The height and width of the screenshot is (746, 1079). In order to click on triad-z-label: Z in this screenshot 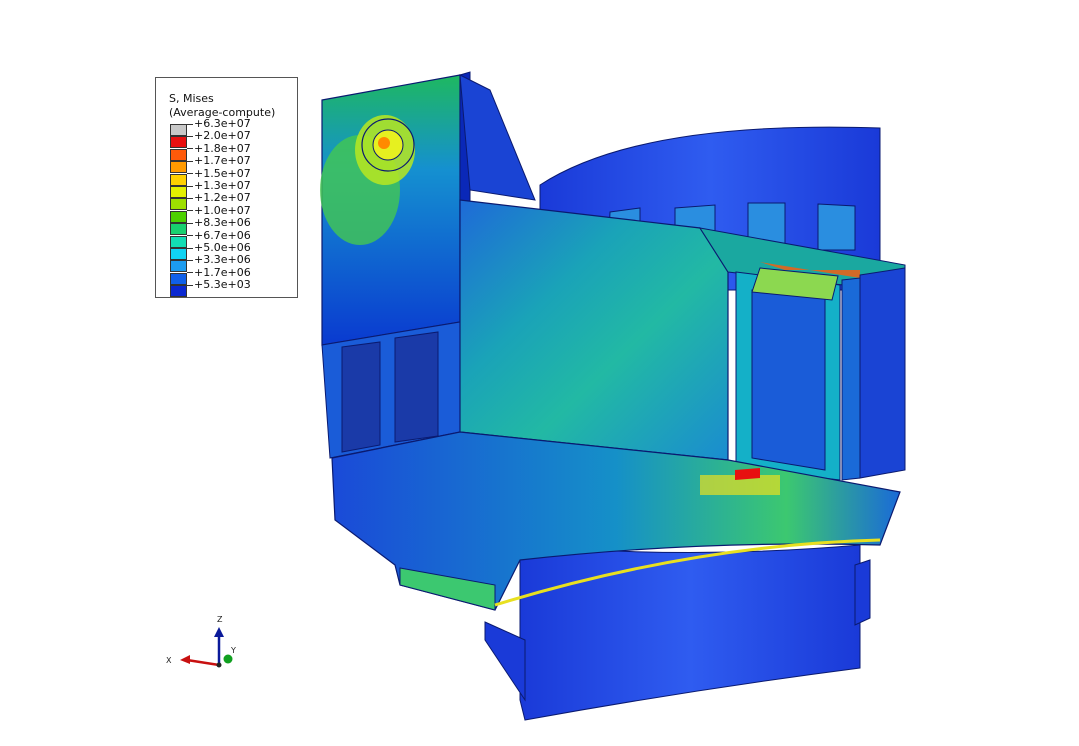, I will do `click(220, 619)`.